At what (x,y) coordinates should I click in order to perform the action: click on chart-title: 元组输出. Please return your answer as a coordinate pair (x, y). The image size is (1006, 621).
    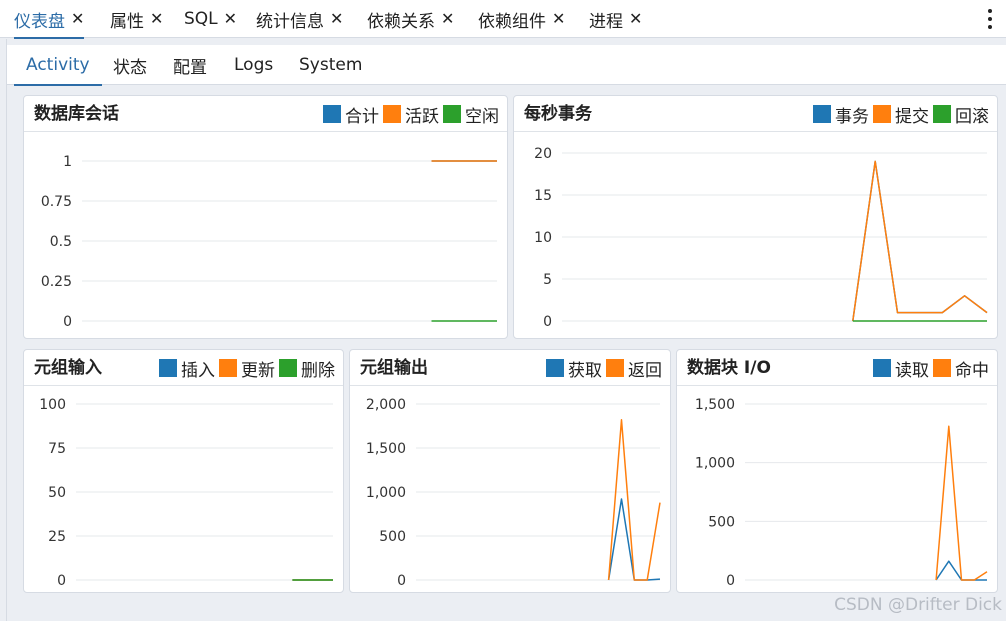
    Looking at the image, I should click on (394, 368).